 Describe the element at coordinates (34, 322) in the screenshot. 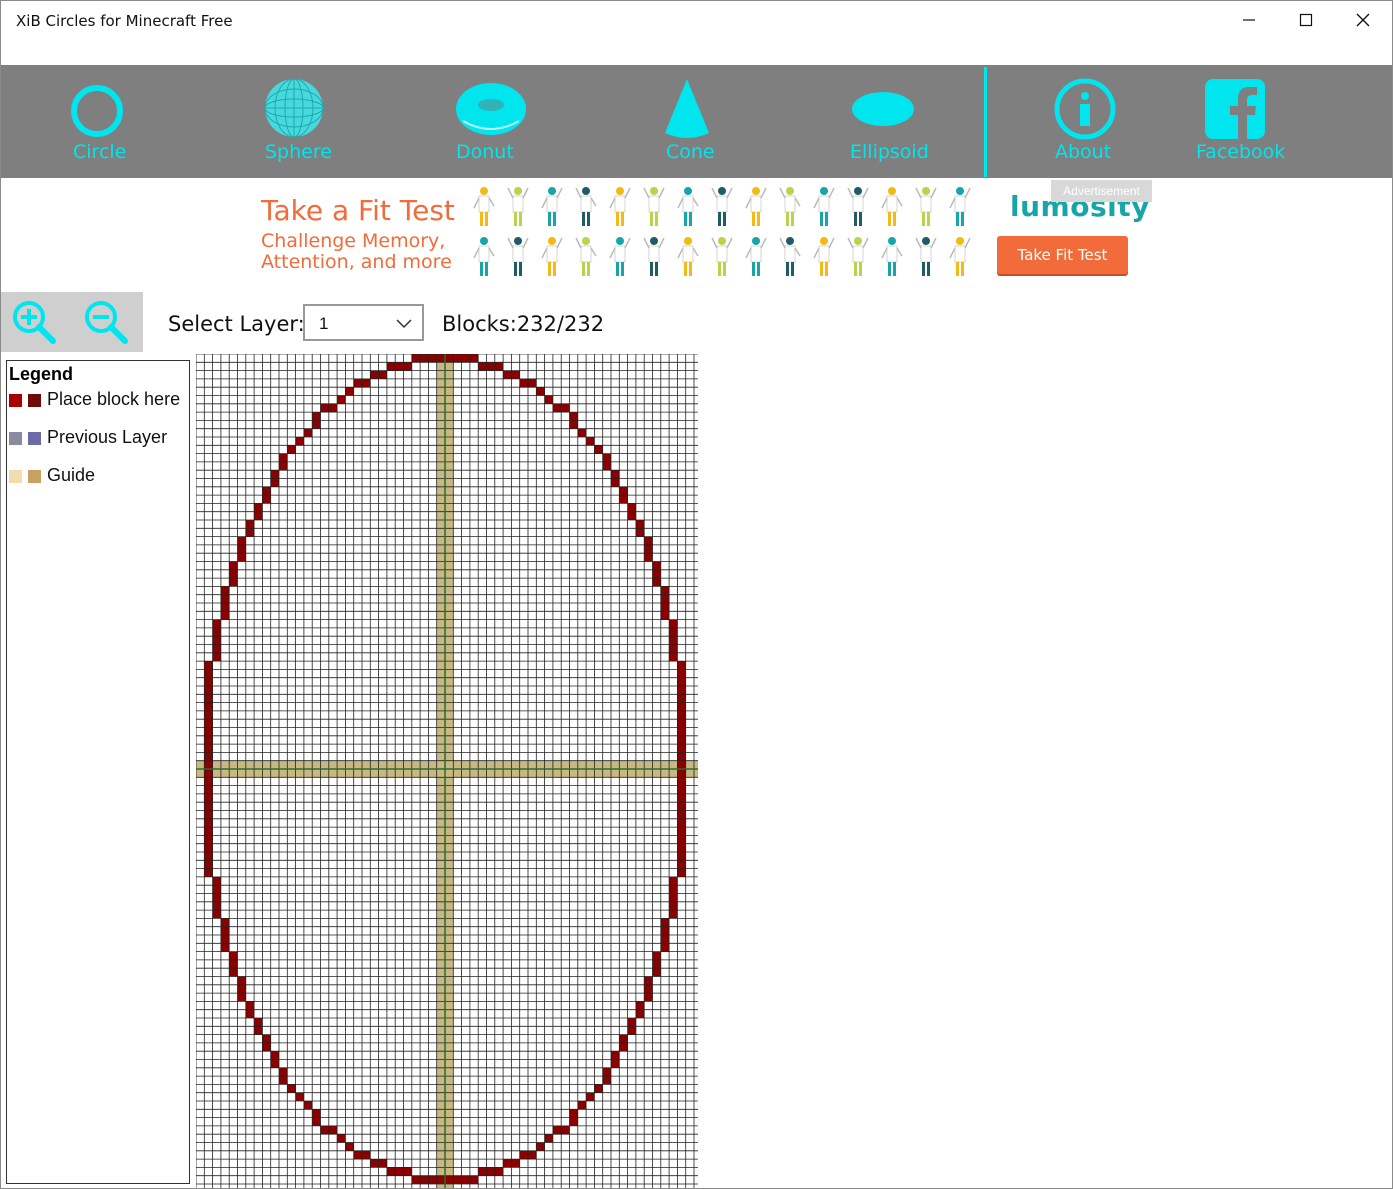

I see `zoom-in-button` at that location.